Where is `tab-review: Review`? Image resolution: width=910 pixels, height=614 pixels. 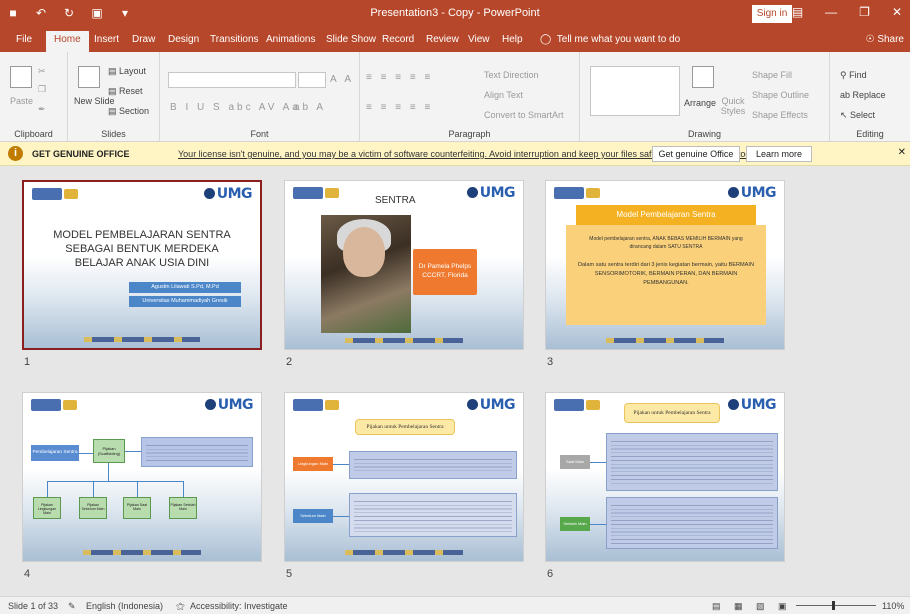 tab-review: Review is located at coordinates (442, 39).